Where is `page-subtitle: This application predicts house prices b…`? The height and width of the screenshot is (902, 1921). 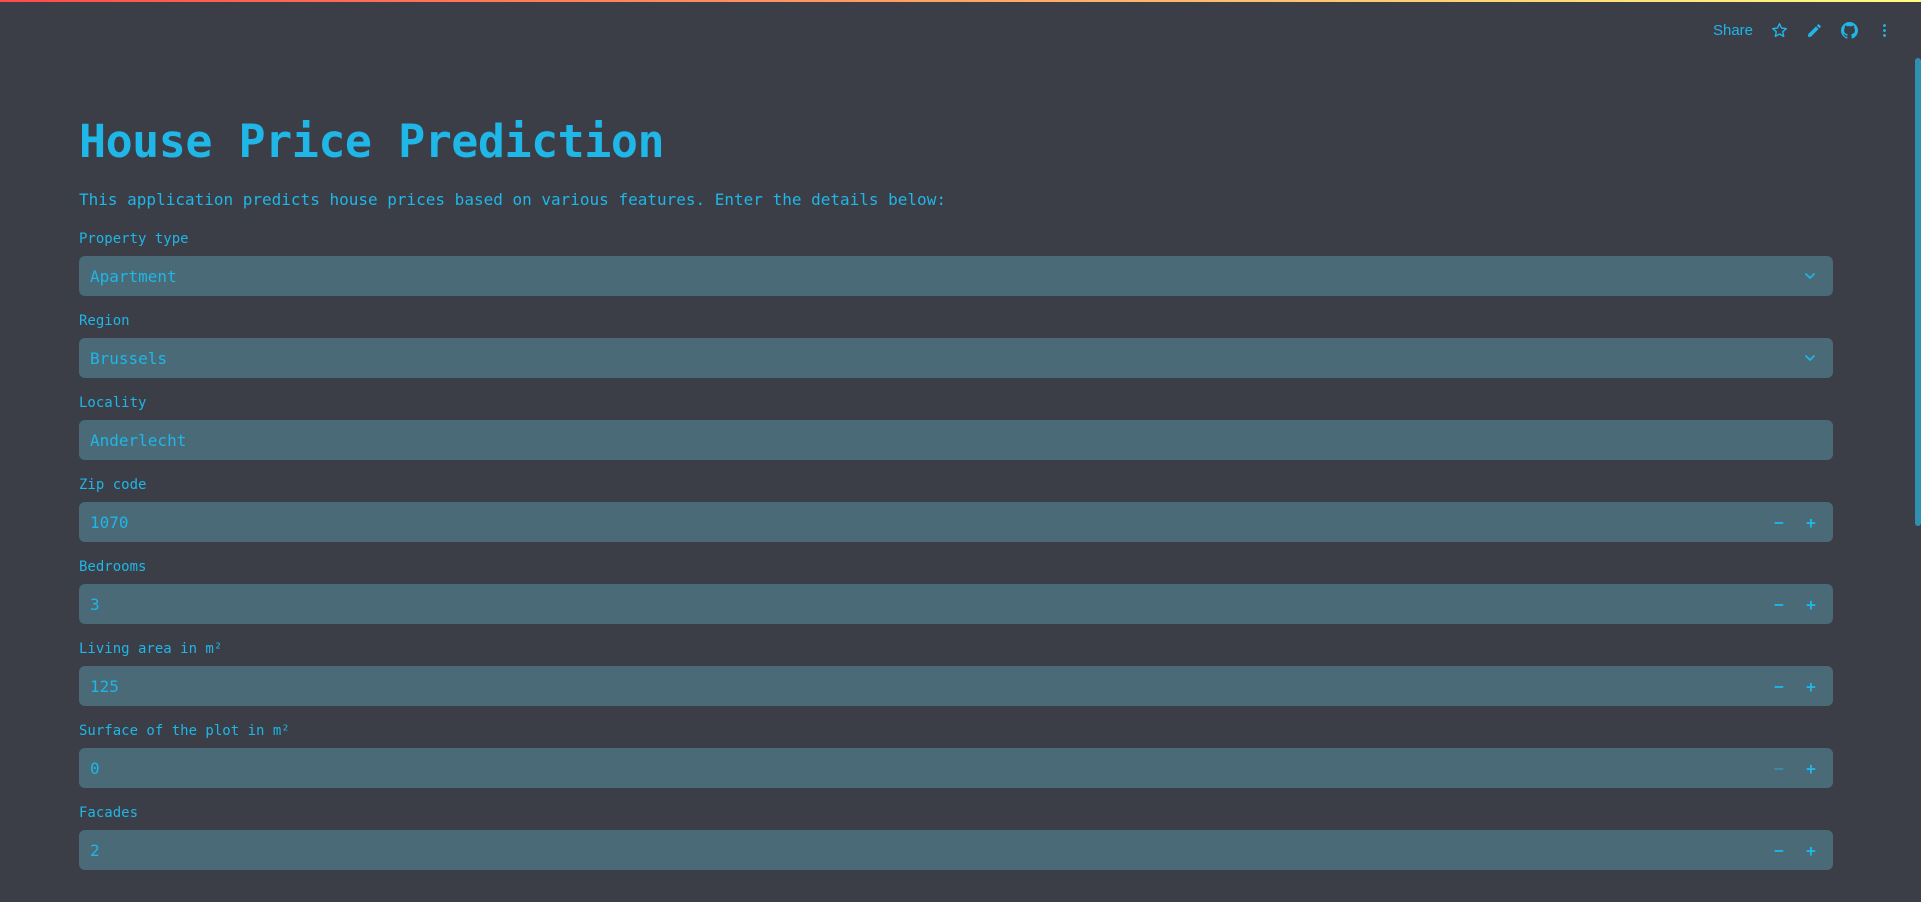 page-subtitle: This application predicts house prices b… is located at coordinates (512, 199).